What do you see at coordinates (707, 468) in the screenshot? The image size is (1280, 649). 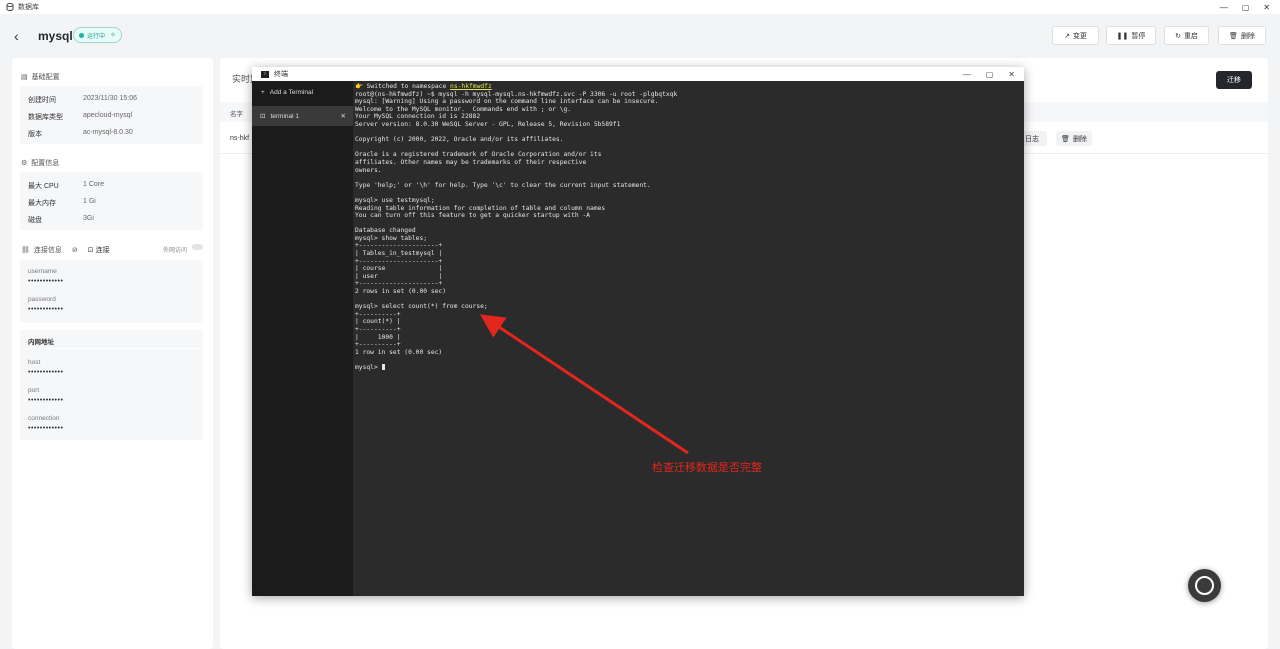 I see `annotation-text: 检查迁移数据是否完整` at bounding box center [707, 468].